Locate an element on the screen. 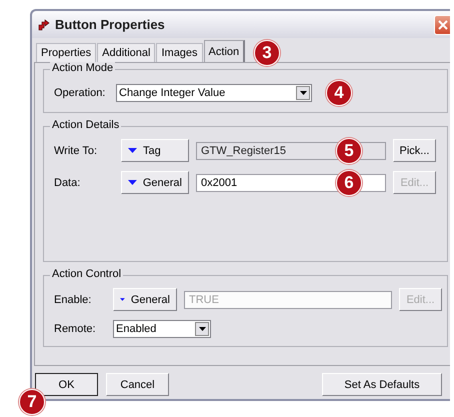 The width and height of the screenshot is (454, 417). close-icon is located at coordinates (443, 25).